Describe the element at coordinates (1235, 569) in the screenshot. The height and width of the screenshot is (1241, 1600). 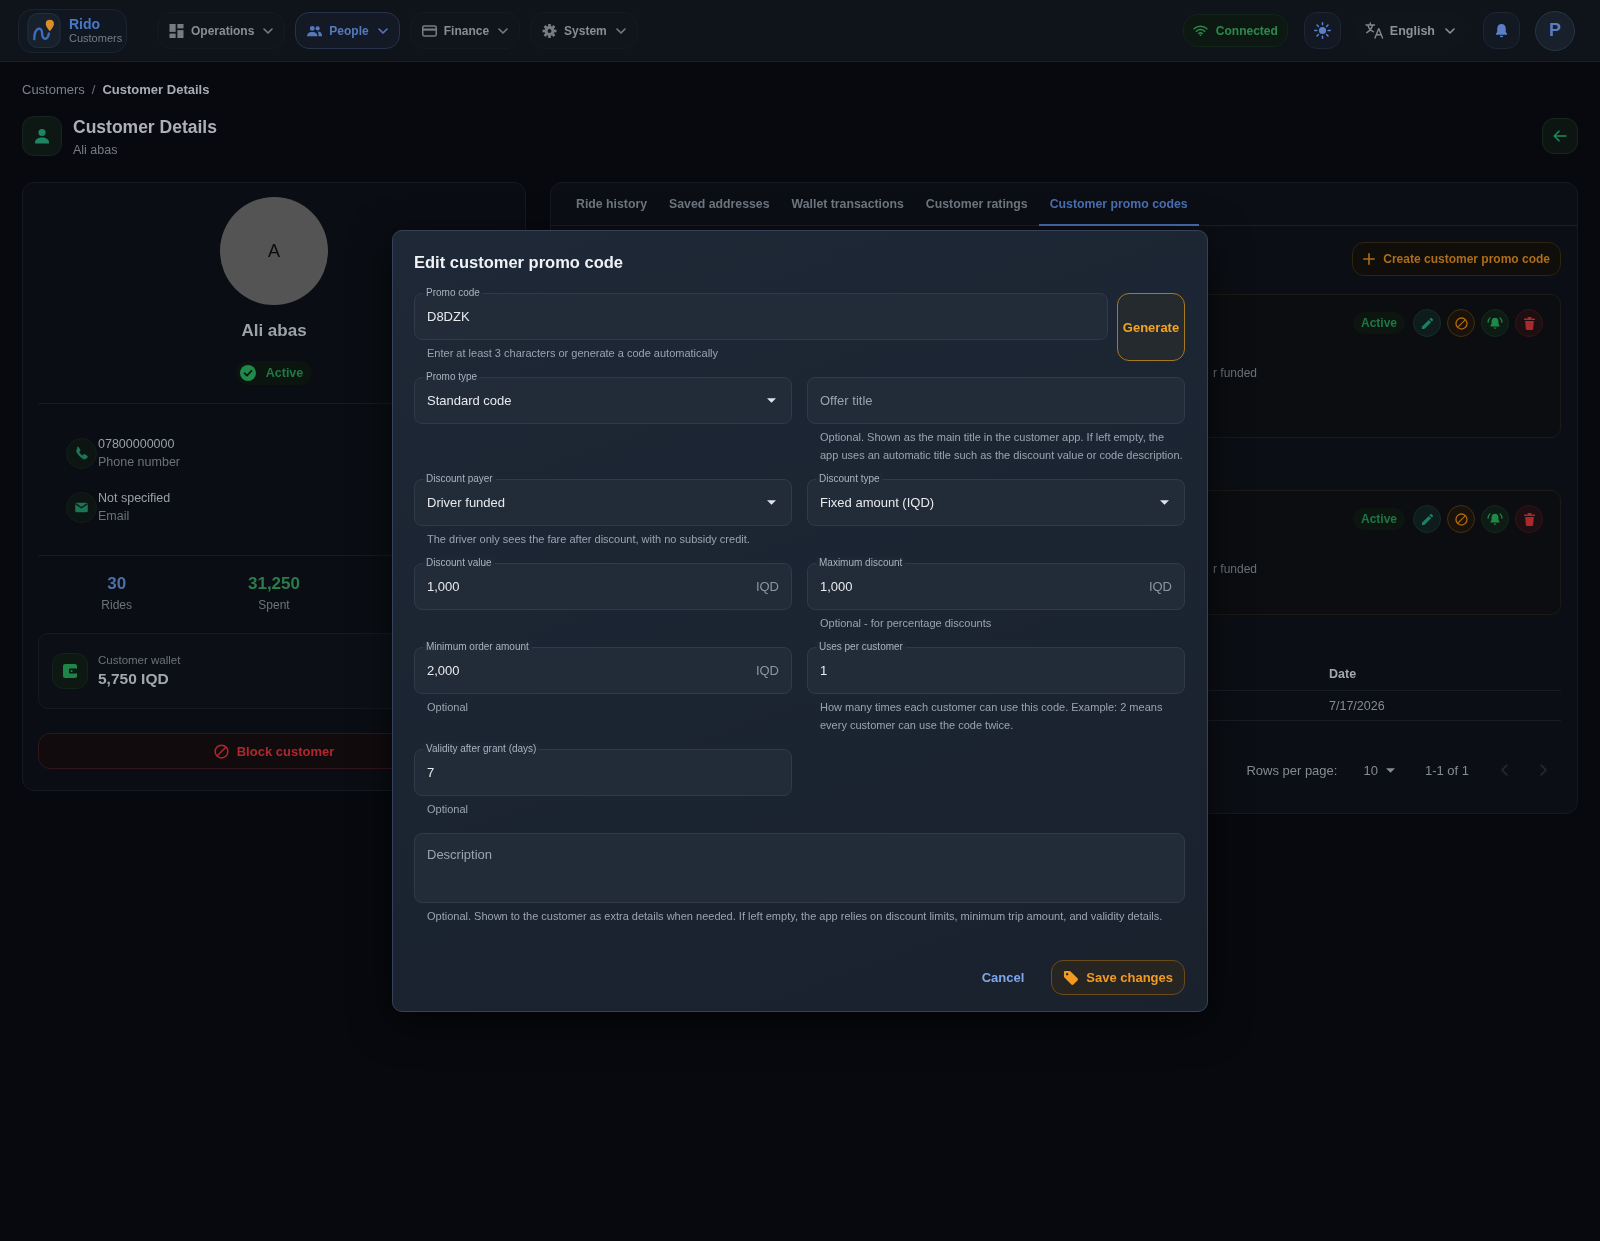
I see `funding-text: r funded` at that location.